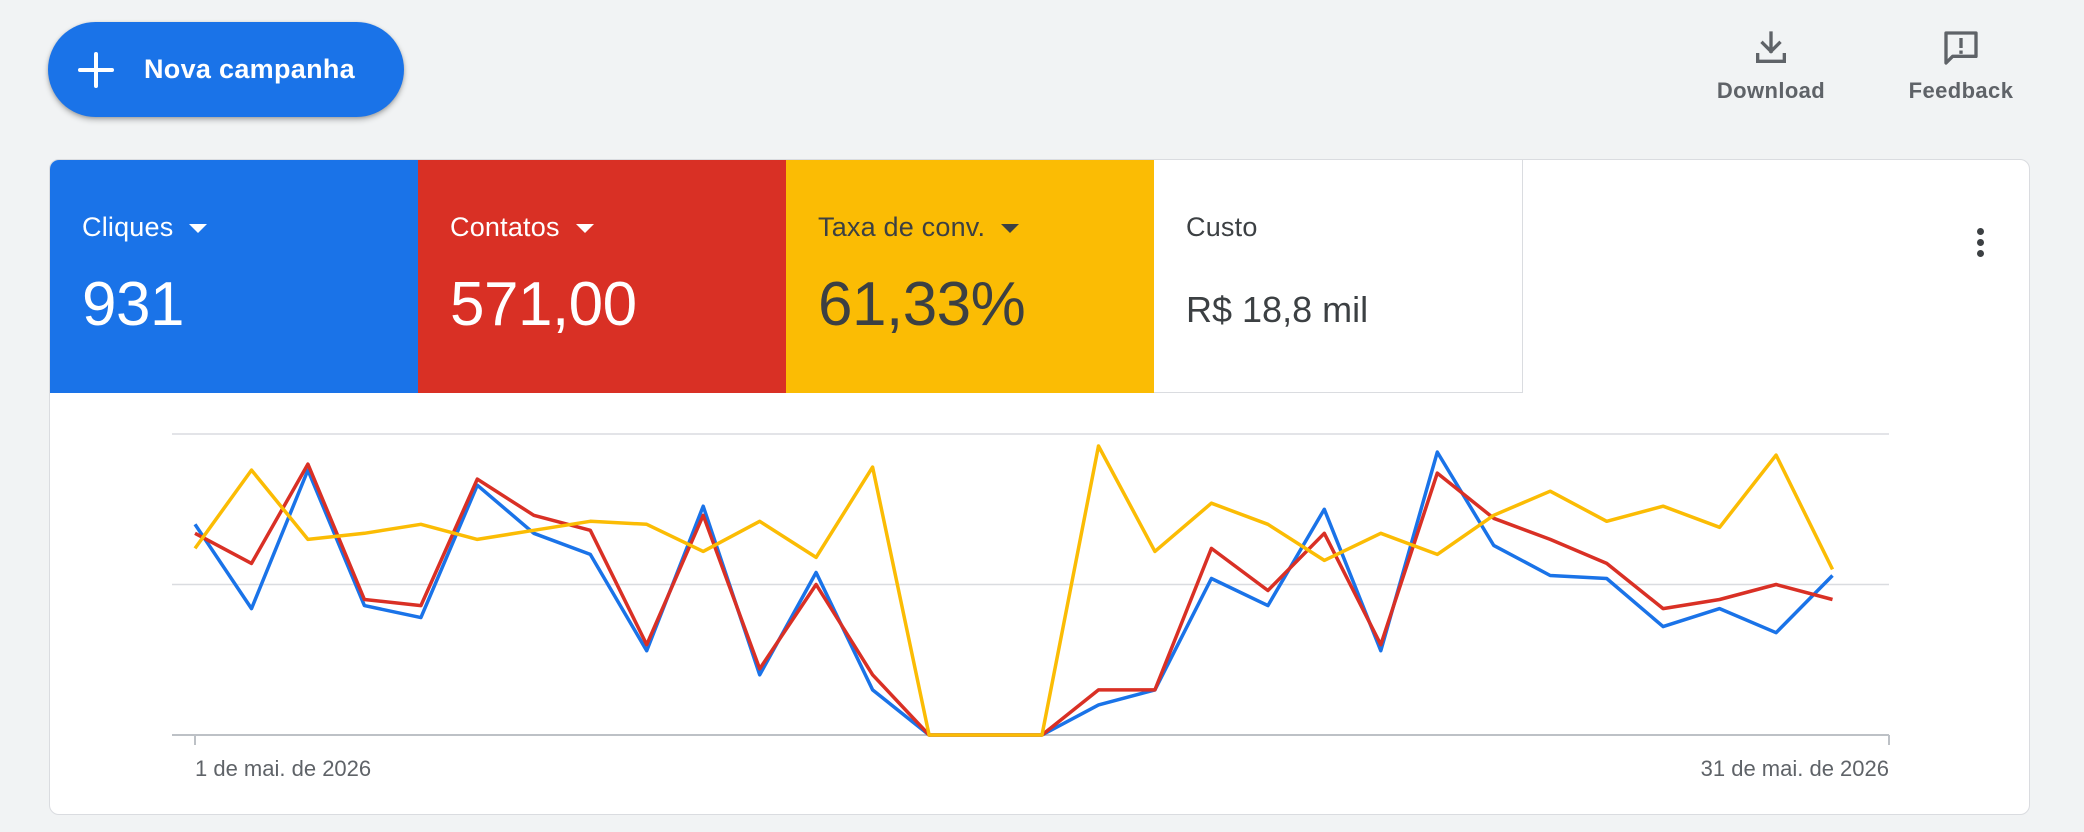 The image size is (2084, 832). What do you see at coordinates (249, 69) in the screenshot?
I see `new-campaign-label: Nova campanha` at bounding box center [249, 69].